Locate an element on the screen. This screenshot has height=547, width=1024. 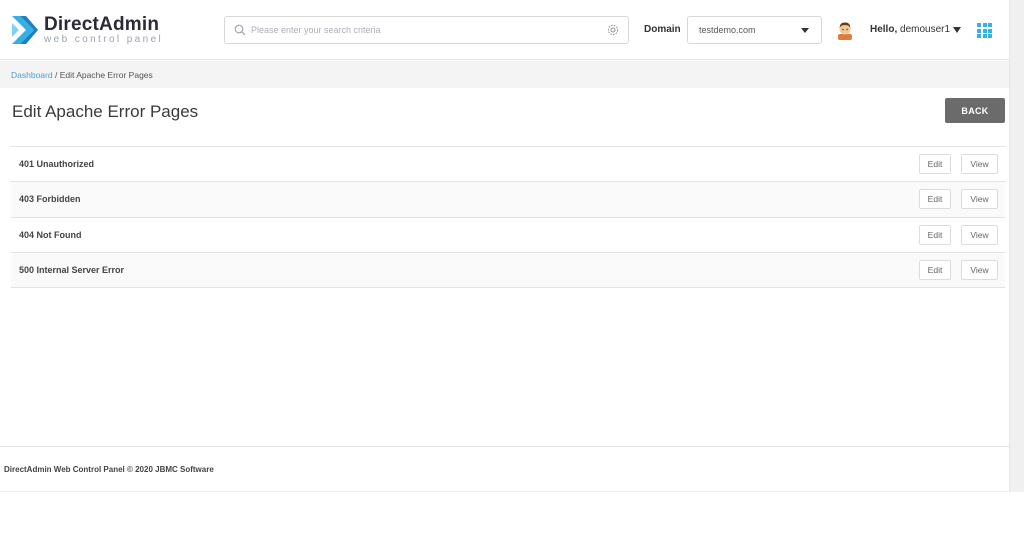
username: demouser1 is located at coordinates (925, 29).